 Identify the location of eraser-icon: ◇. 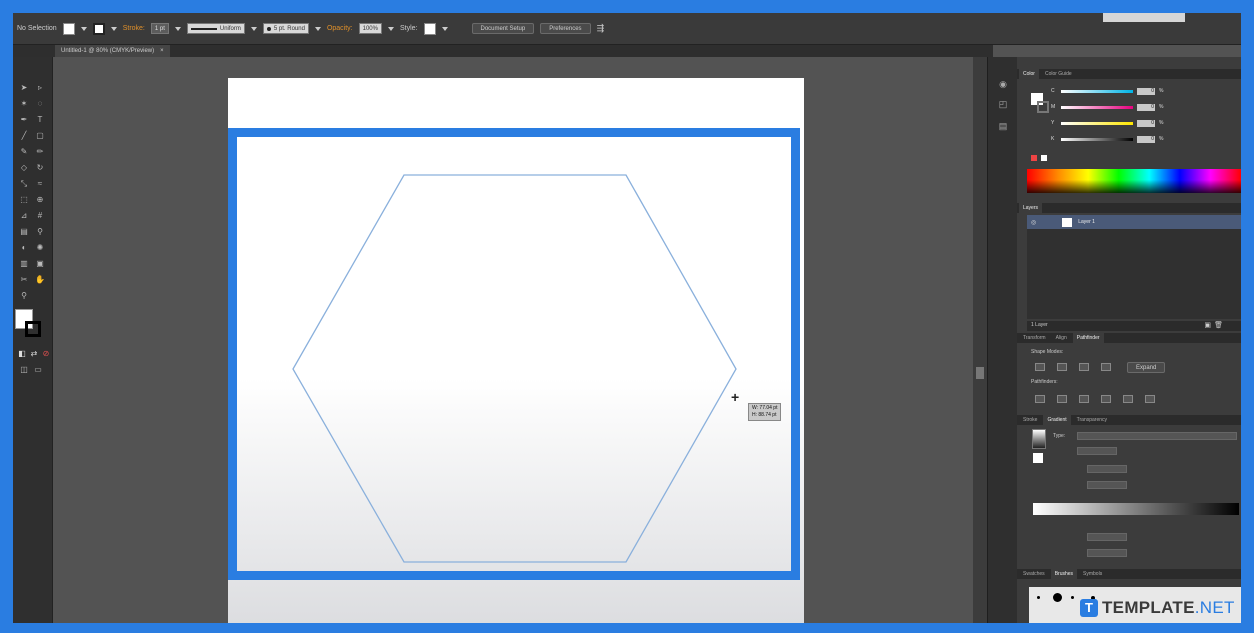
(24, 168).